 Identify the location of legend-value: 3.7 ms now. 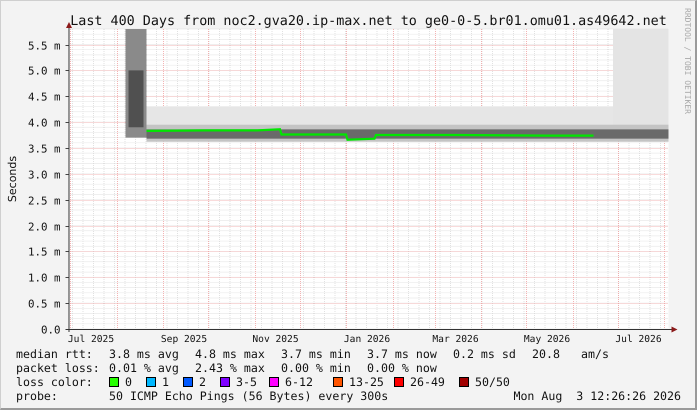
(402, 354).